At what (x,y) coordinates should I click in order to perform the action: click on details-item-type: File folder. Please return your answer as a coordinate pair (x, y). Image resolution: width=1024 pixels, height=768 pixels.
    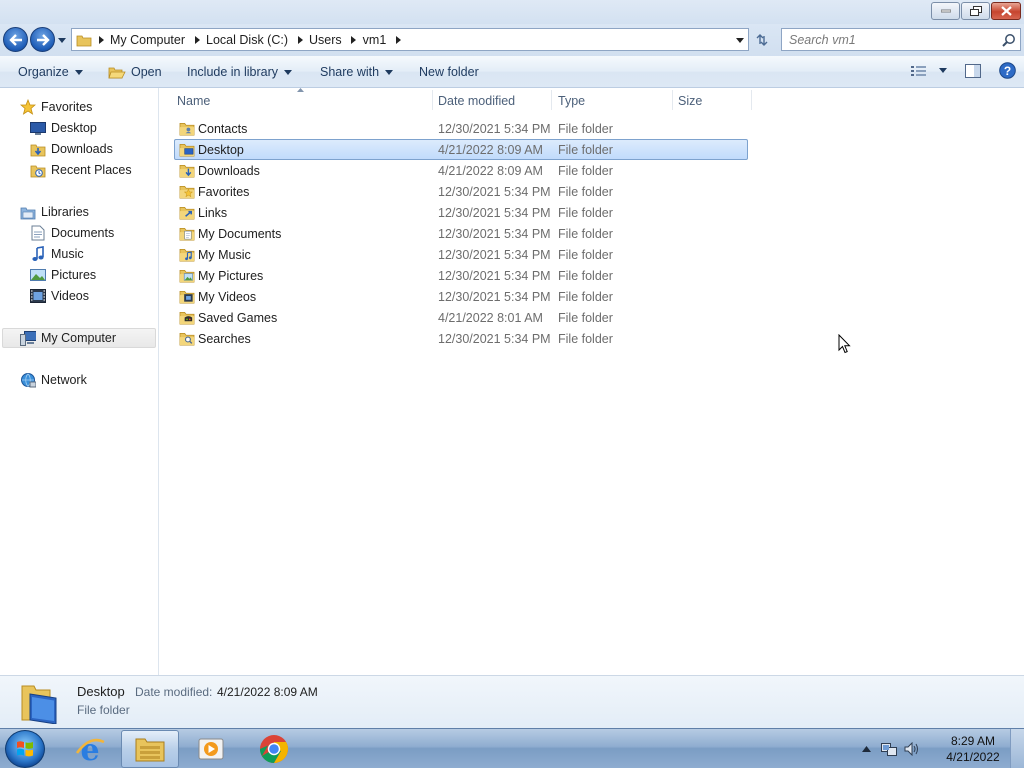
    Looking at the image, I should click on (103, 710).